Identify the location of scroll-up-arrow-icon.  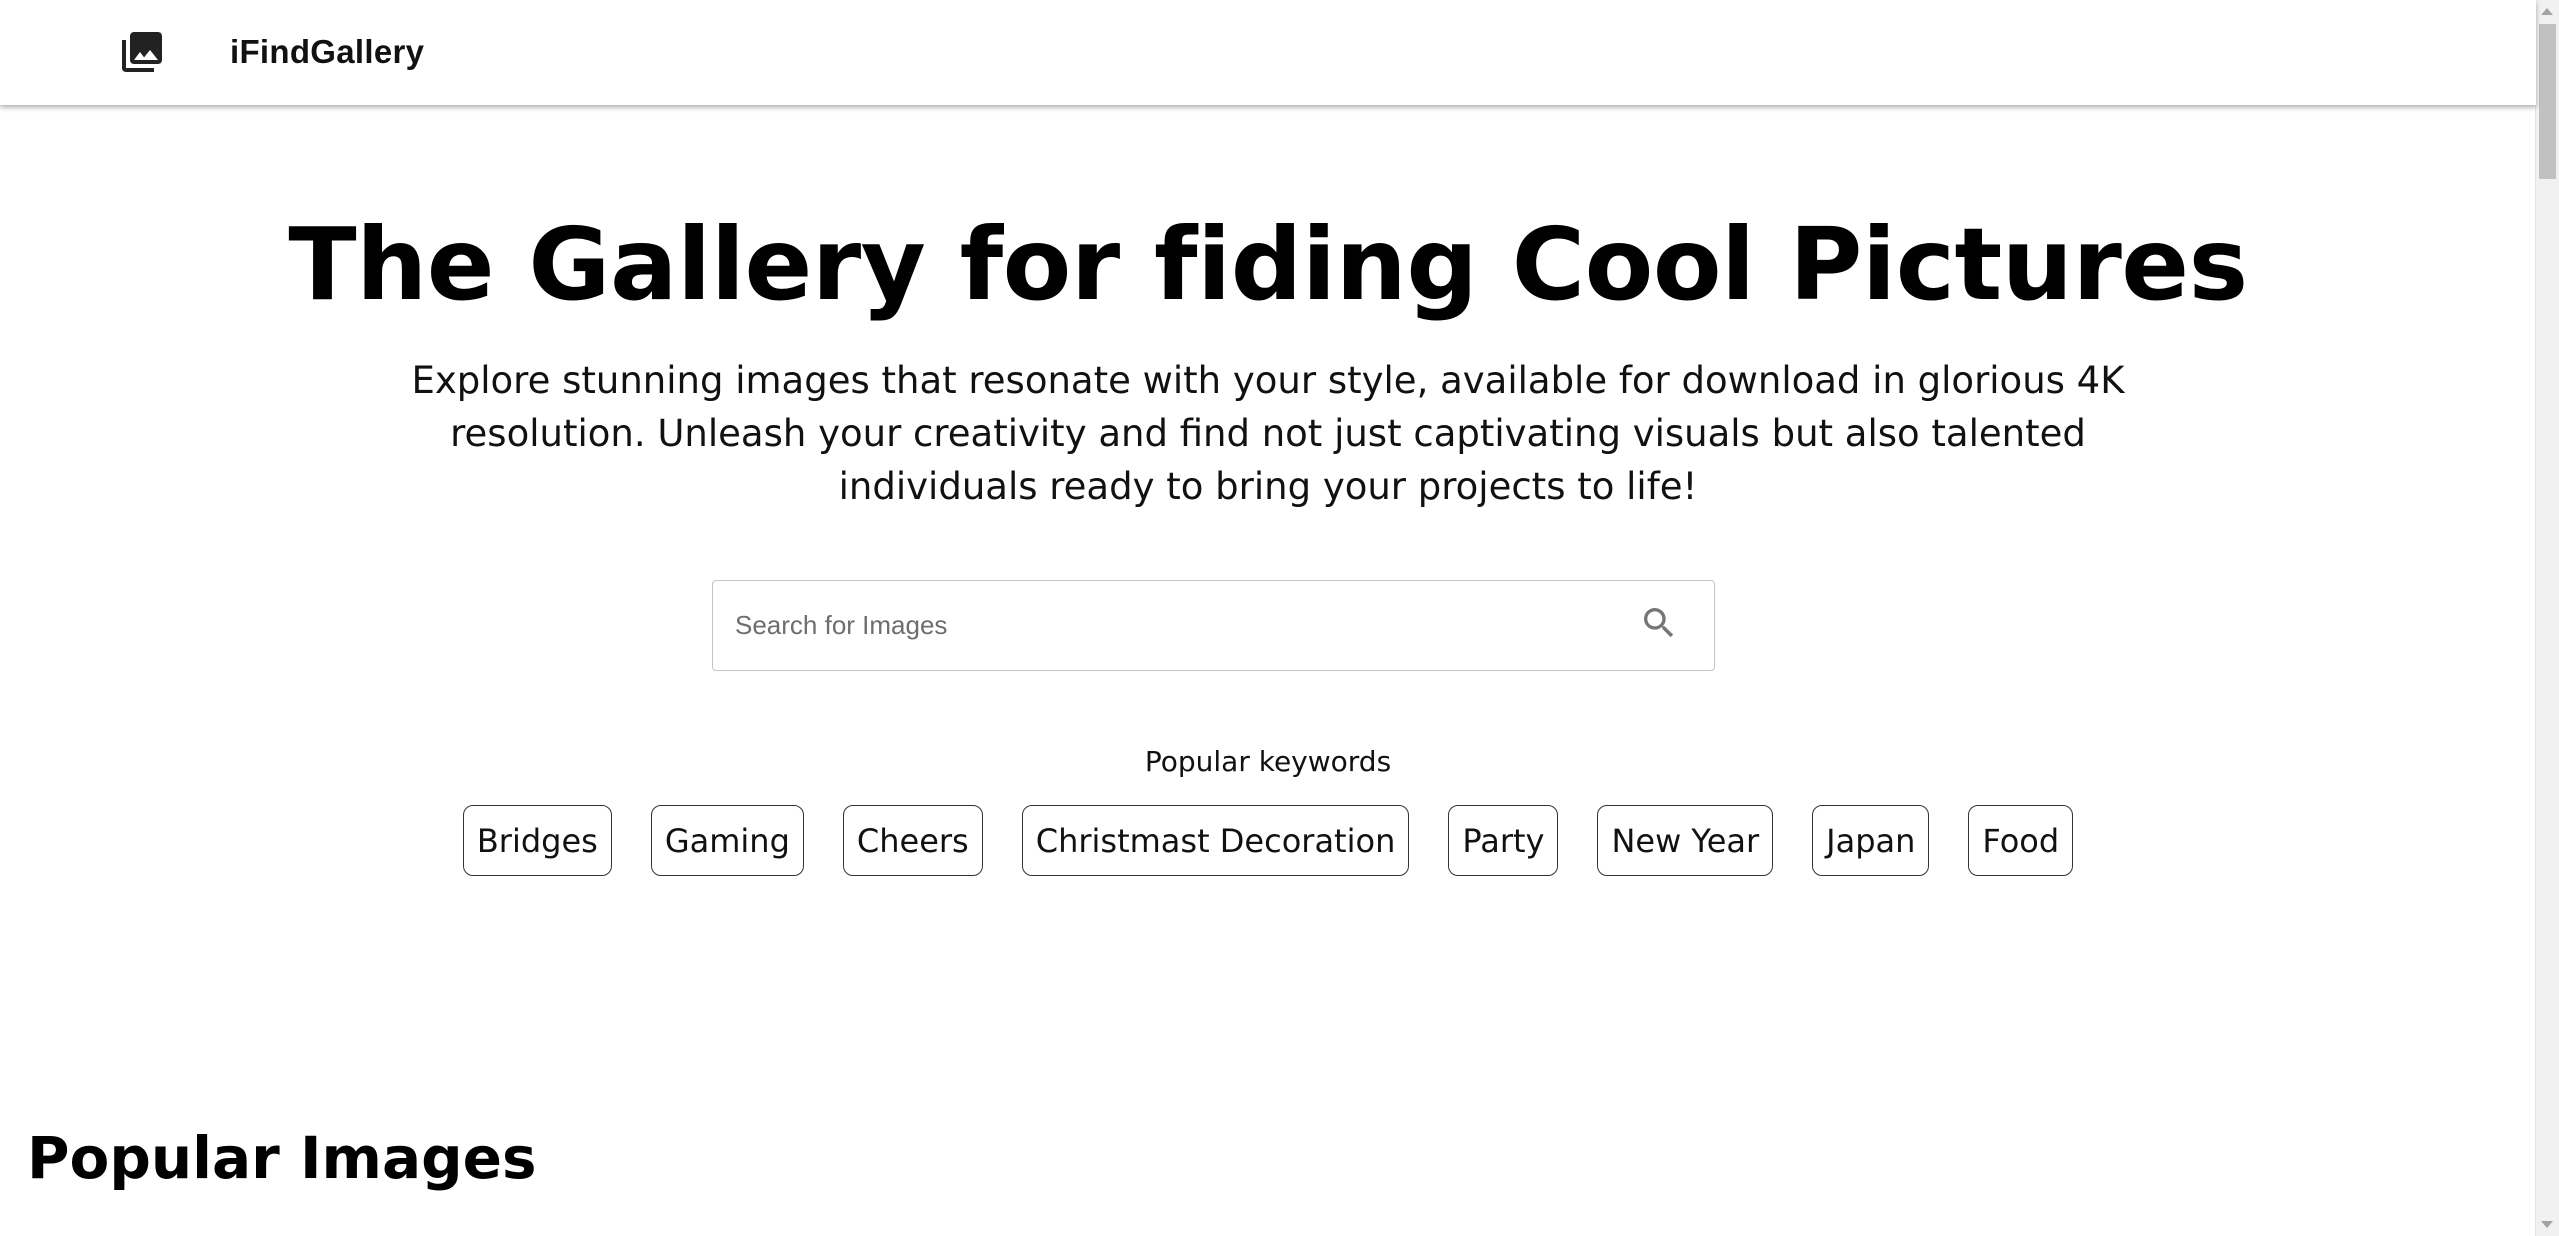
(2547, 11).